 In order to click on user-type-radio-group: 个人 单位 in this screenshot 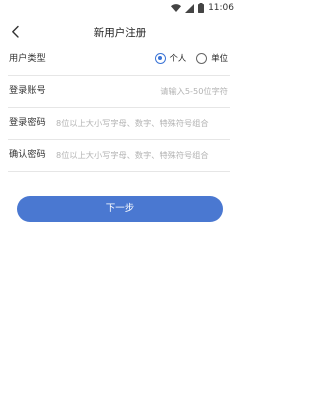, I will do `click(191, 58)`.